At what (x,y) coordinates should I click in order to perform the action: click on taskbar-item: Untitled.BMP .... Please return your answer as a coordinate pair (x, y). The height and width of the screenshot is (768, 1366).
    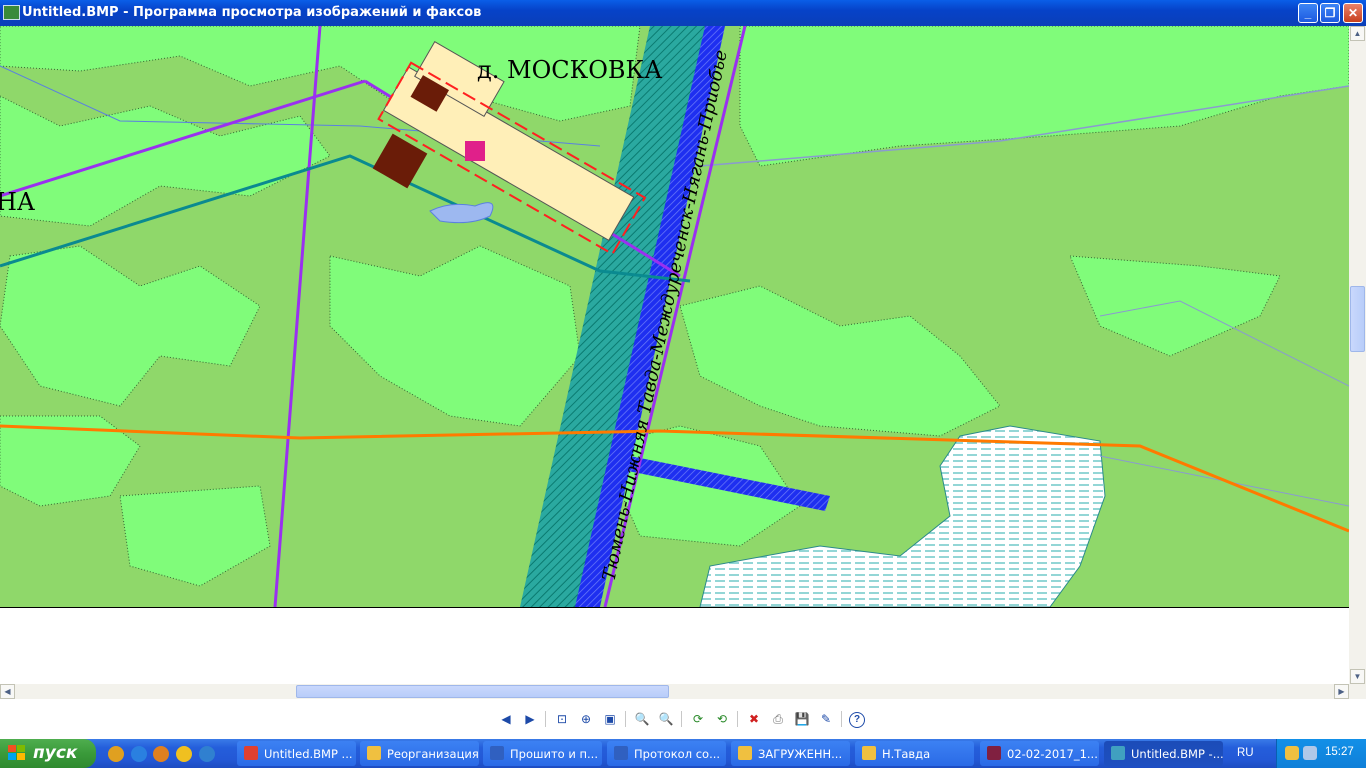
    Looking at the image, I should click on (296, 753).